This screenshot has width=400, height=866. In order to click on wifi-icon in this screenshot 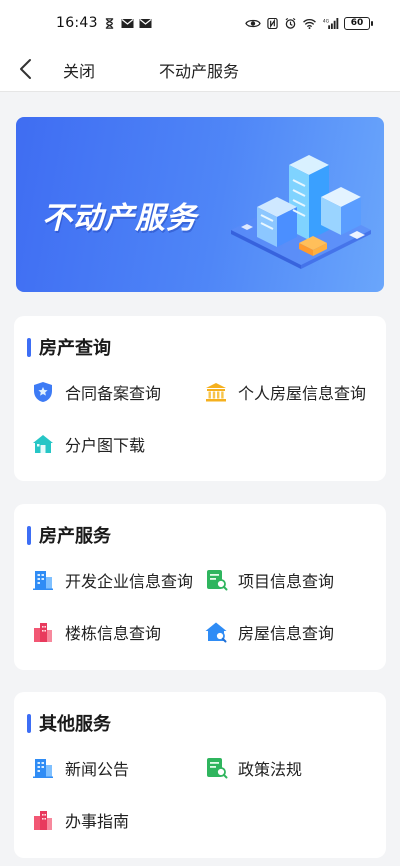, I will do `click(309, 23)`.